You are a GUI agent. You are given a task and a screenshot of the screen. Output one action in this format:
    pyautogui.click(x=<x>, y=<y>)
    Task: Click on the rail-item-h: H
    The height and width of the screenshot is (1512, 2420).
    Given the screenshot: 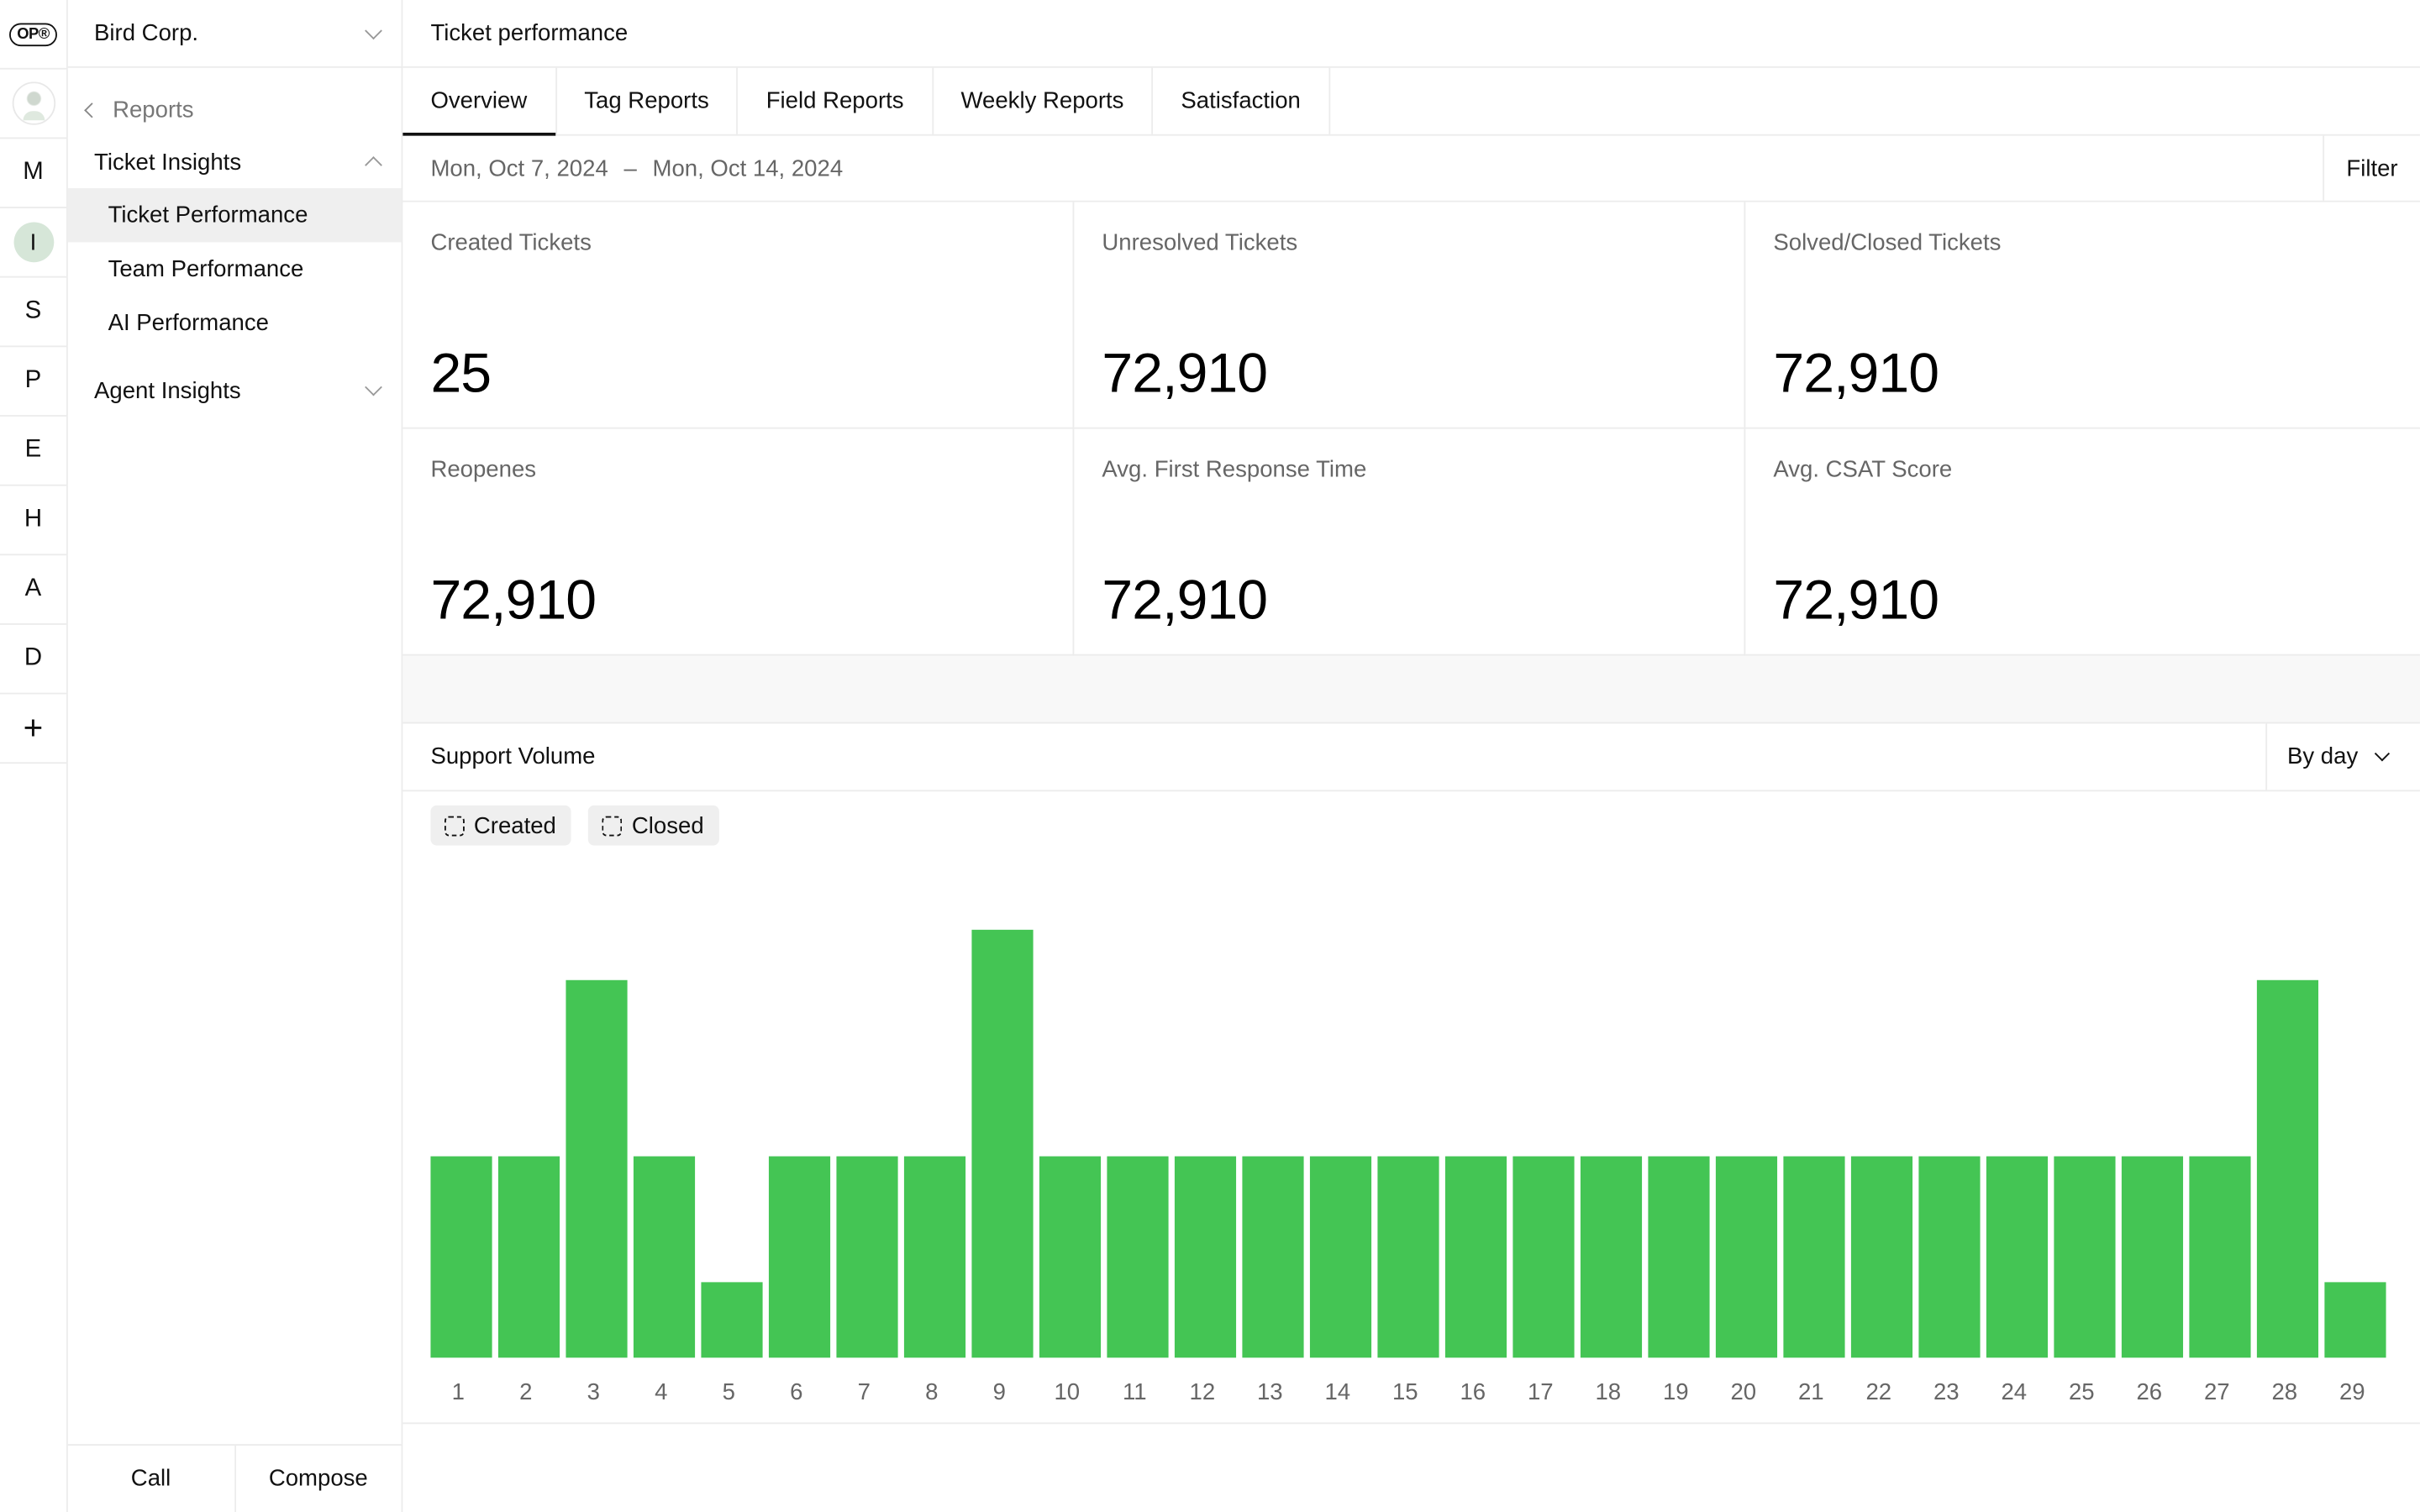 What is the action you would take?
    pyautogui.click(x=33, y=521)
    